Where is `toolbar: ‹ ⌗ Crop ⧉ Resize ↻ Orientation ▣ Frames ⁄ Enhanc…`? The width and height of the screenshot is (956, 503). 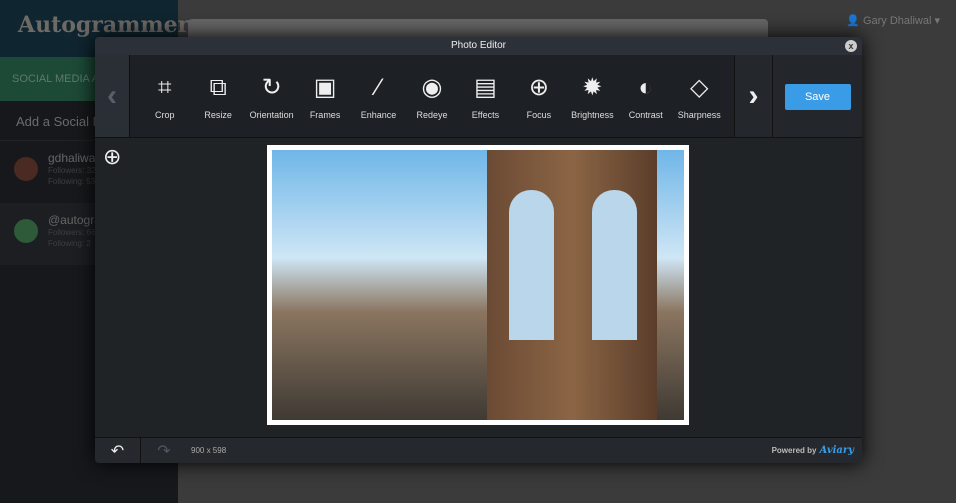 toolbar: ‹ ⌗ Crop ⧉ Resize ↻ Orientation ▣ Frames ⁄ Enhanc… is located at coordinates (478, 96).